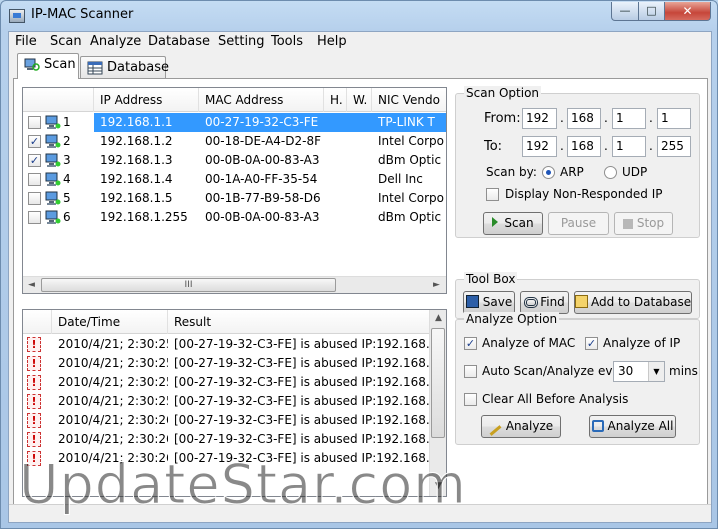  What do you see at coordinates (470, 399) in the screenshot?
I see `clear-before-checkbox` at bounding box center [470, 399].